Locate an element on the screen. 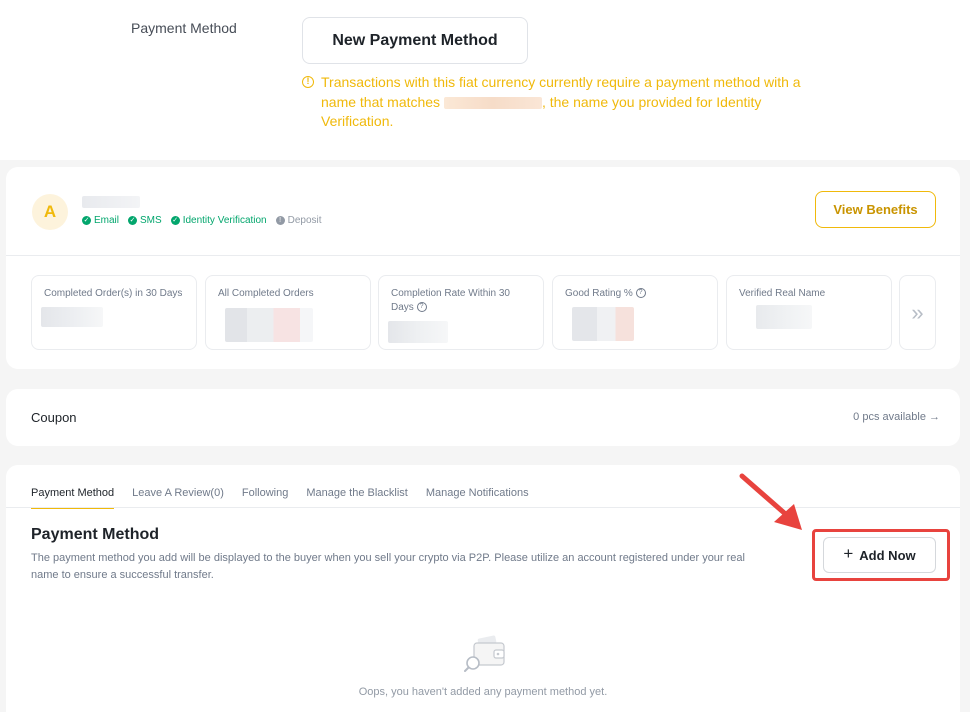 This screenshot has height=712, width=970. badge-identity-verification: ✓ Identity Verification is located at coordinates (218, 220).